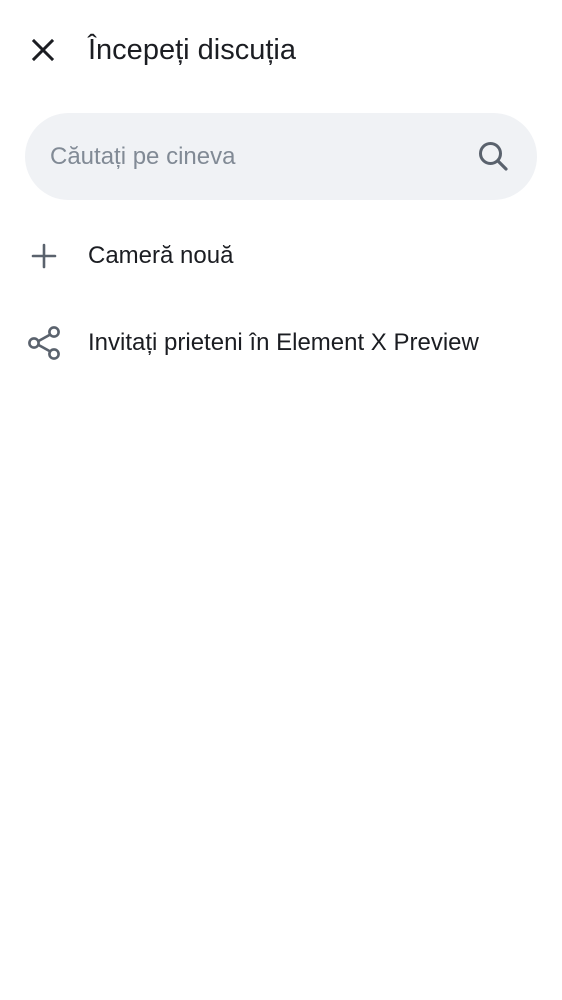 This screenshot has height=1000, width=562. I want to click on top-app-bar: Începeți discuția, so click(281, 50).